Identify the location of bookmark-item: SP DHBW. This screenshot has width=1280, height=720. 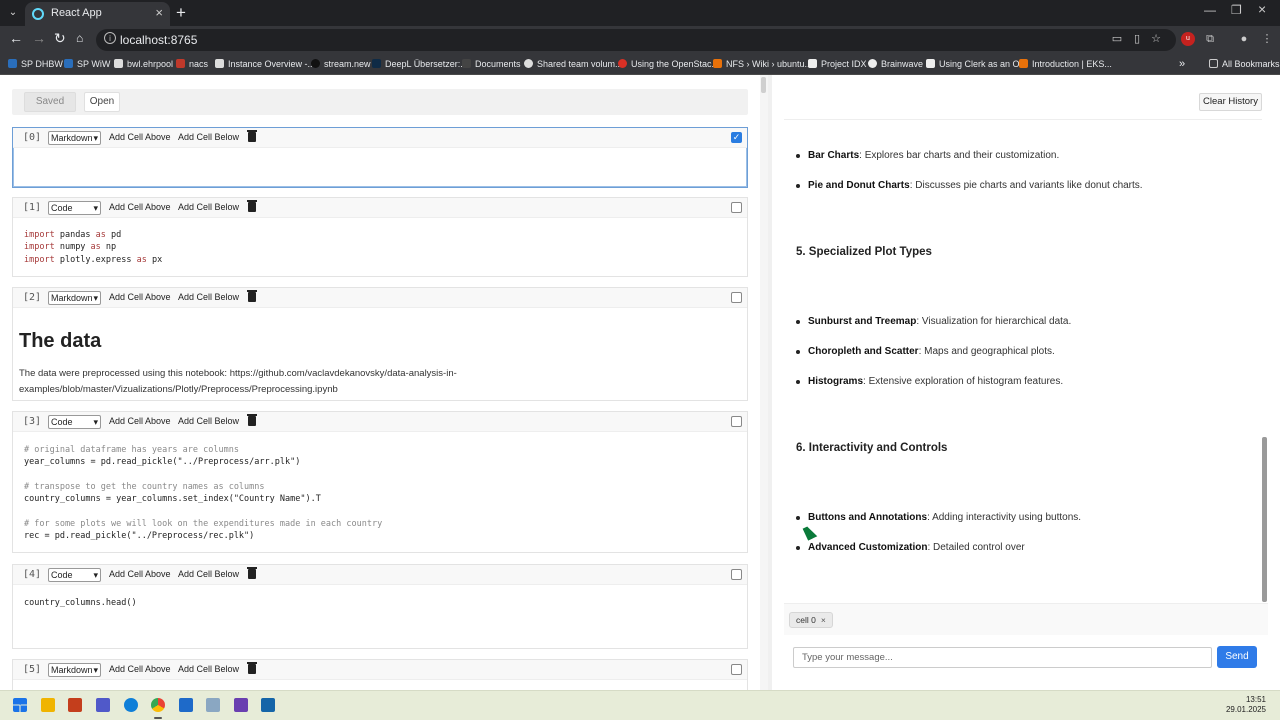
(35, 64).